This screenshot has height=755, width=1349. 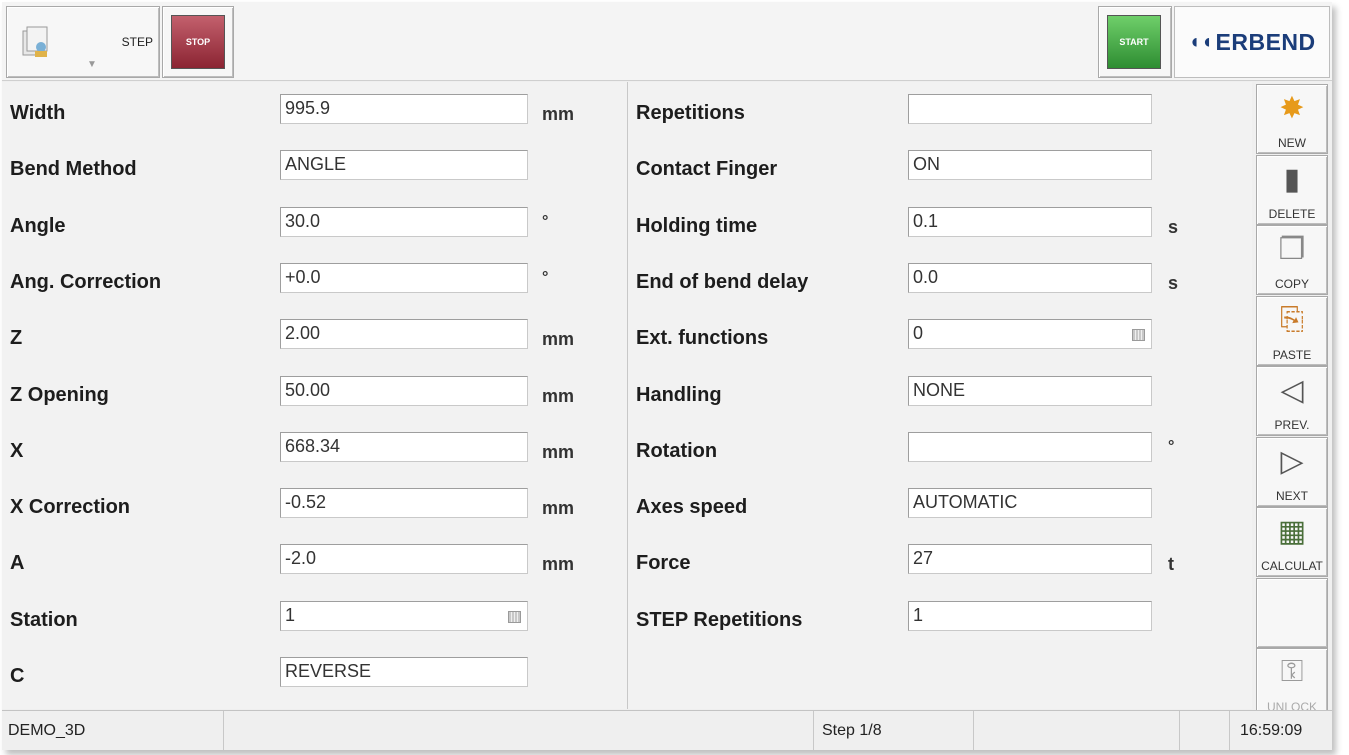 I want to click on parameter-row: X 668.34 mm, so click(x=300, y=448).